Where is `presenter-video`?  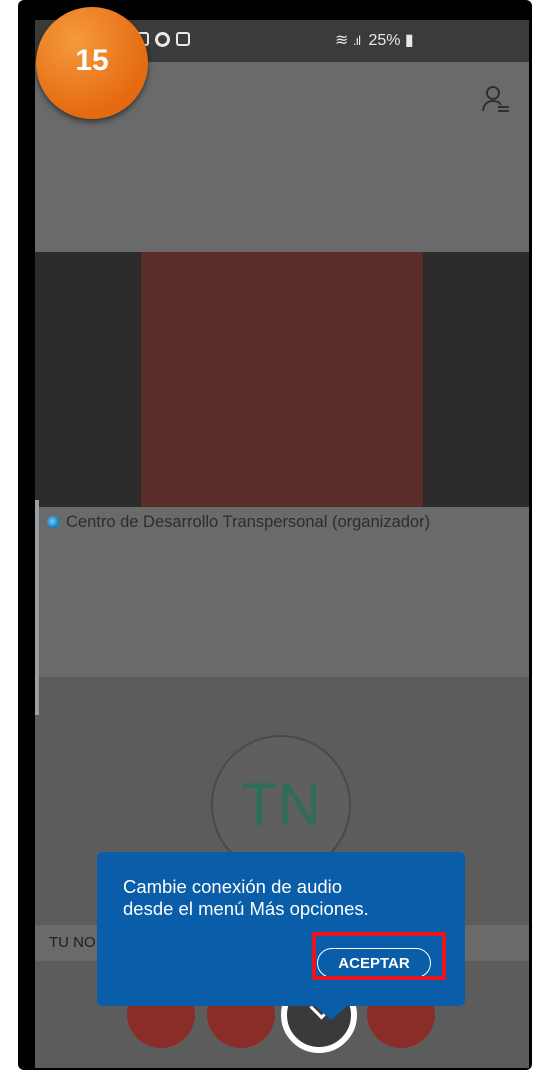 presenter-video is located at coordinates (282, 379).